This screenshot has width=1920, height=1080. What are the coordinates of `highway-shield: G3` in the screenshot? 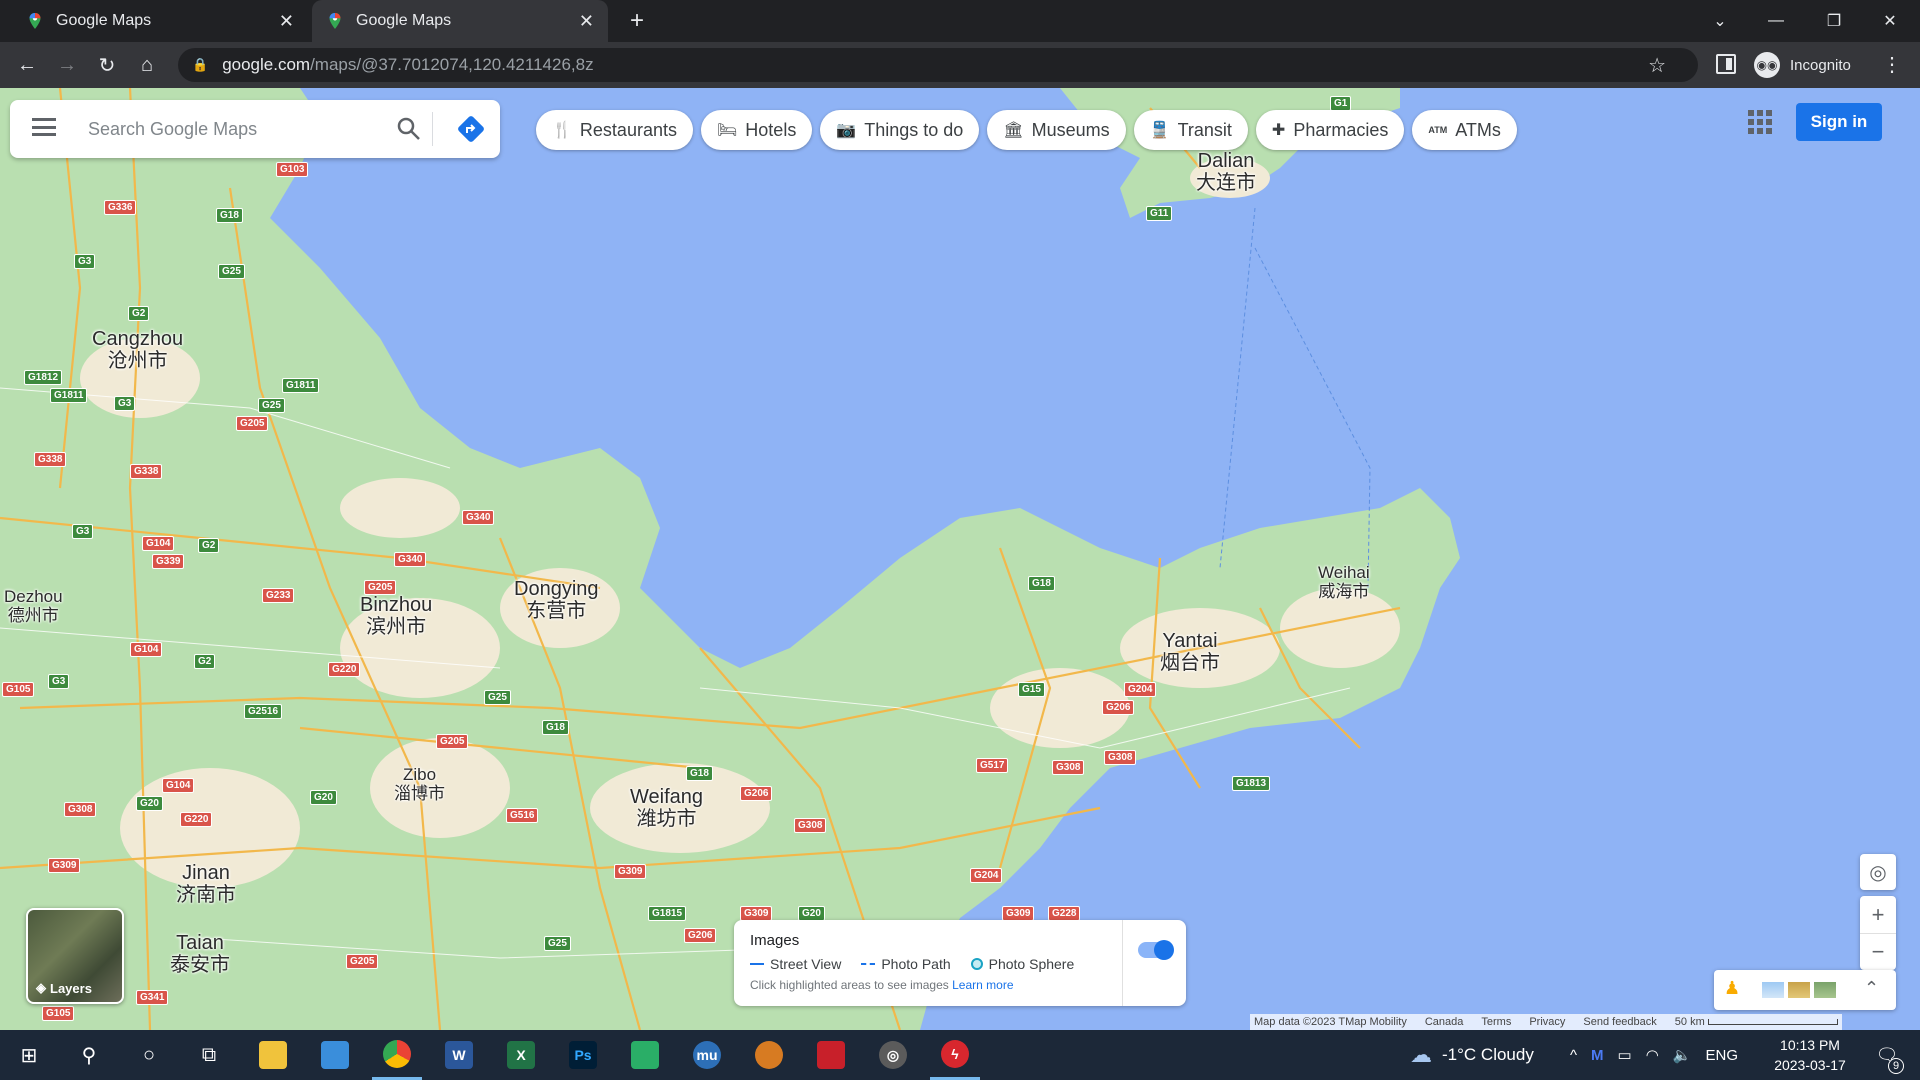 It's located at (83, 531).